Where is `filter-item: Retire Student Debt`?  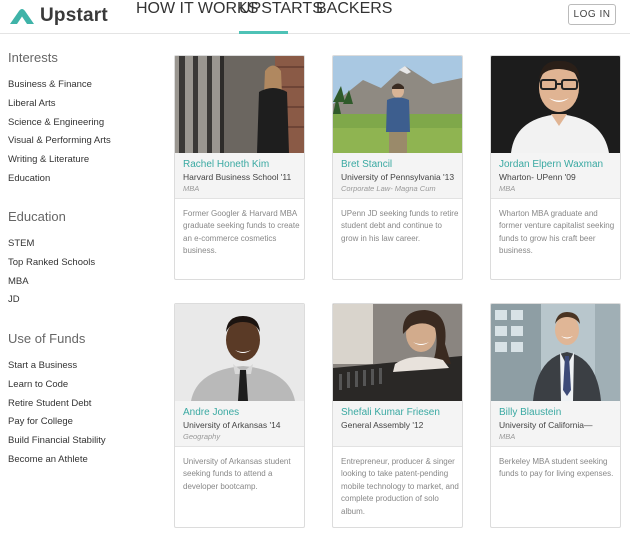
filter-item: Retire Student Debt is located at coordinates (88, 404).